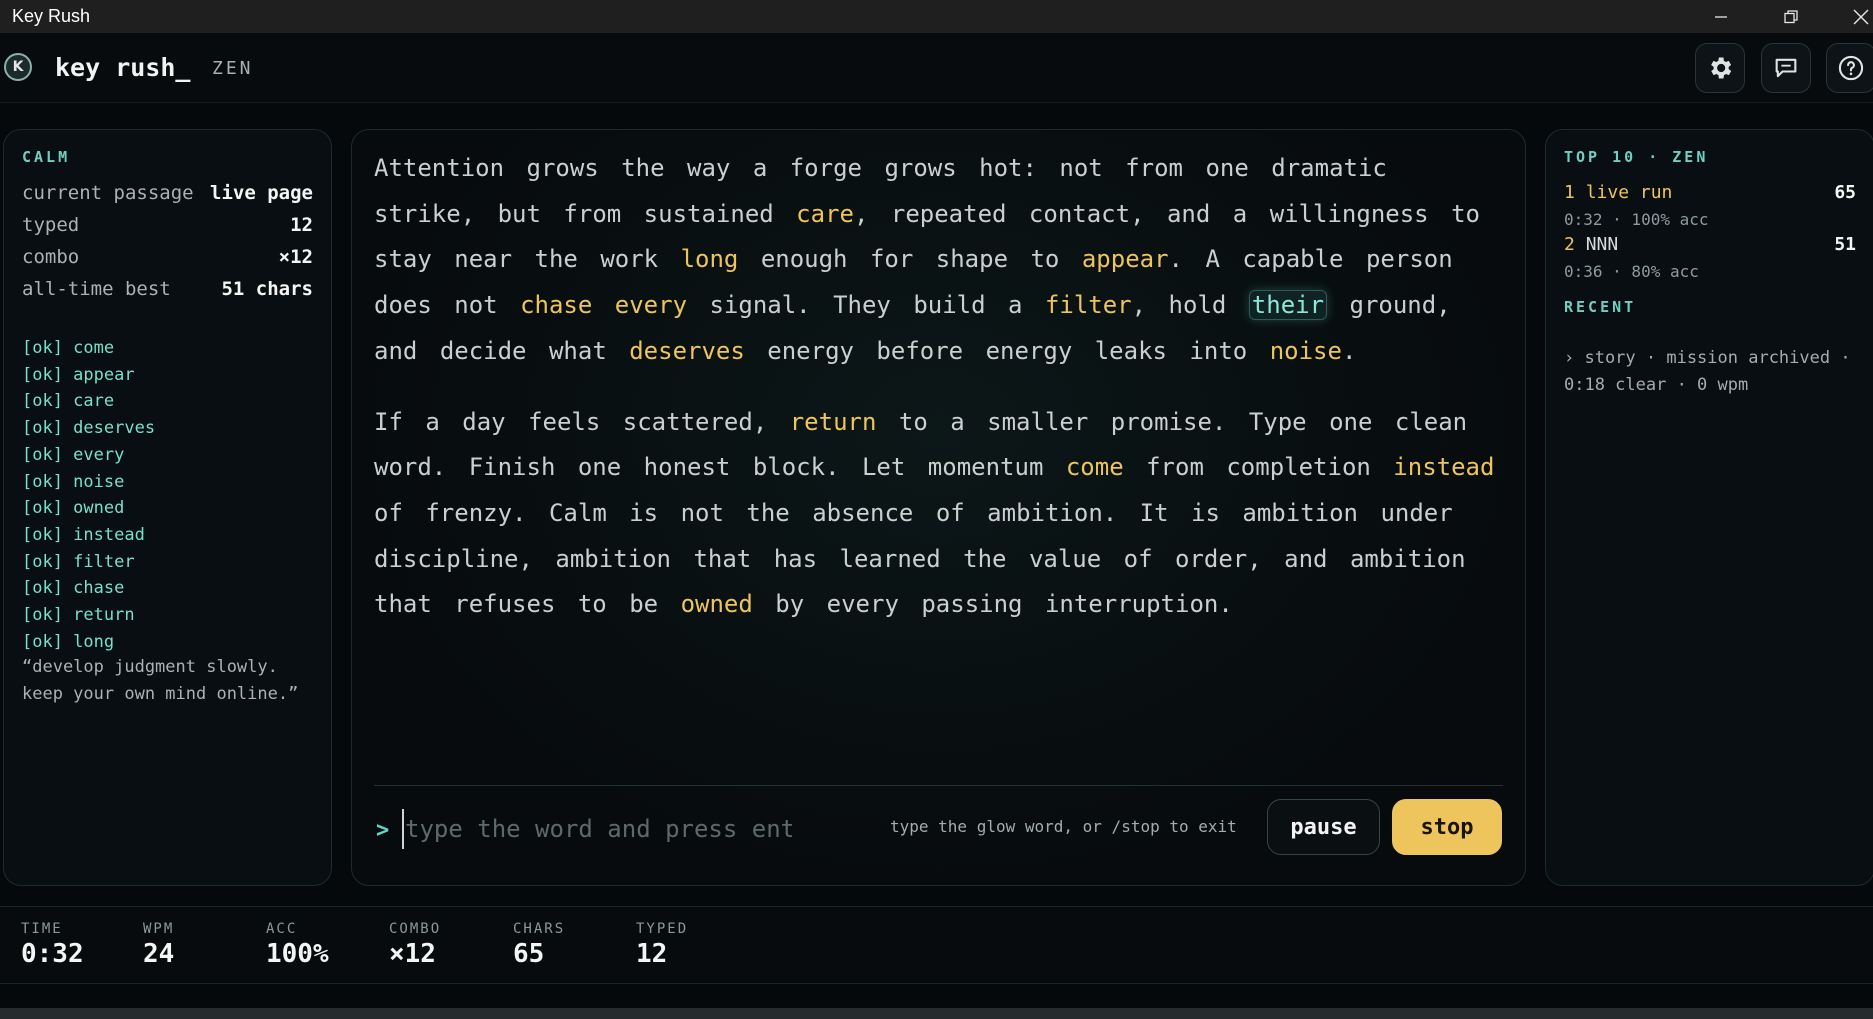 The height and width of the screenshot is (1019, 1873). Describe the element at coordinates (123, 67) in the screenshot. I see `app-name: key rush_` at that location.